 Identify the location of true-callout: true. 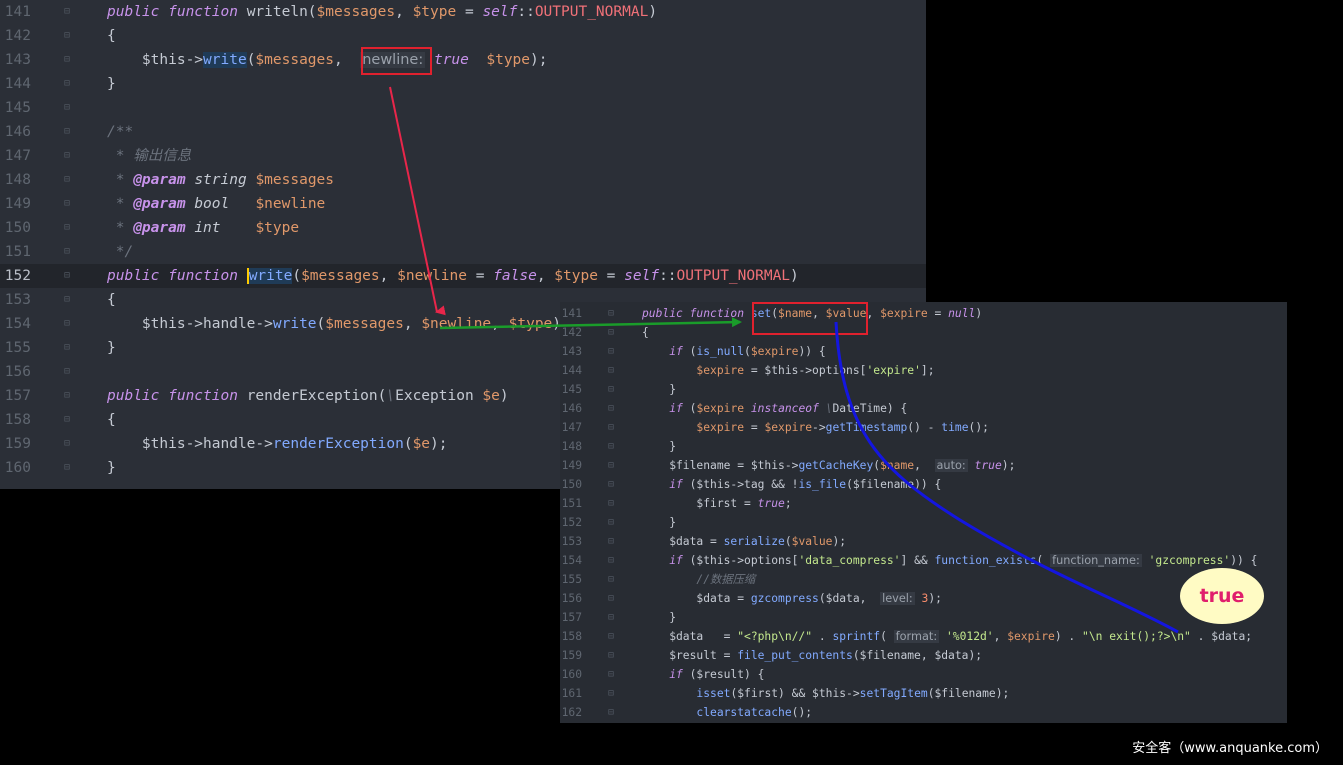
(1222, 596).